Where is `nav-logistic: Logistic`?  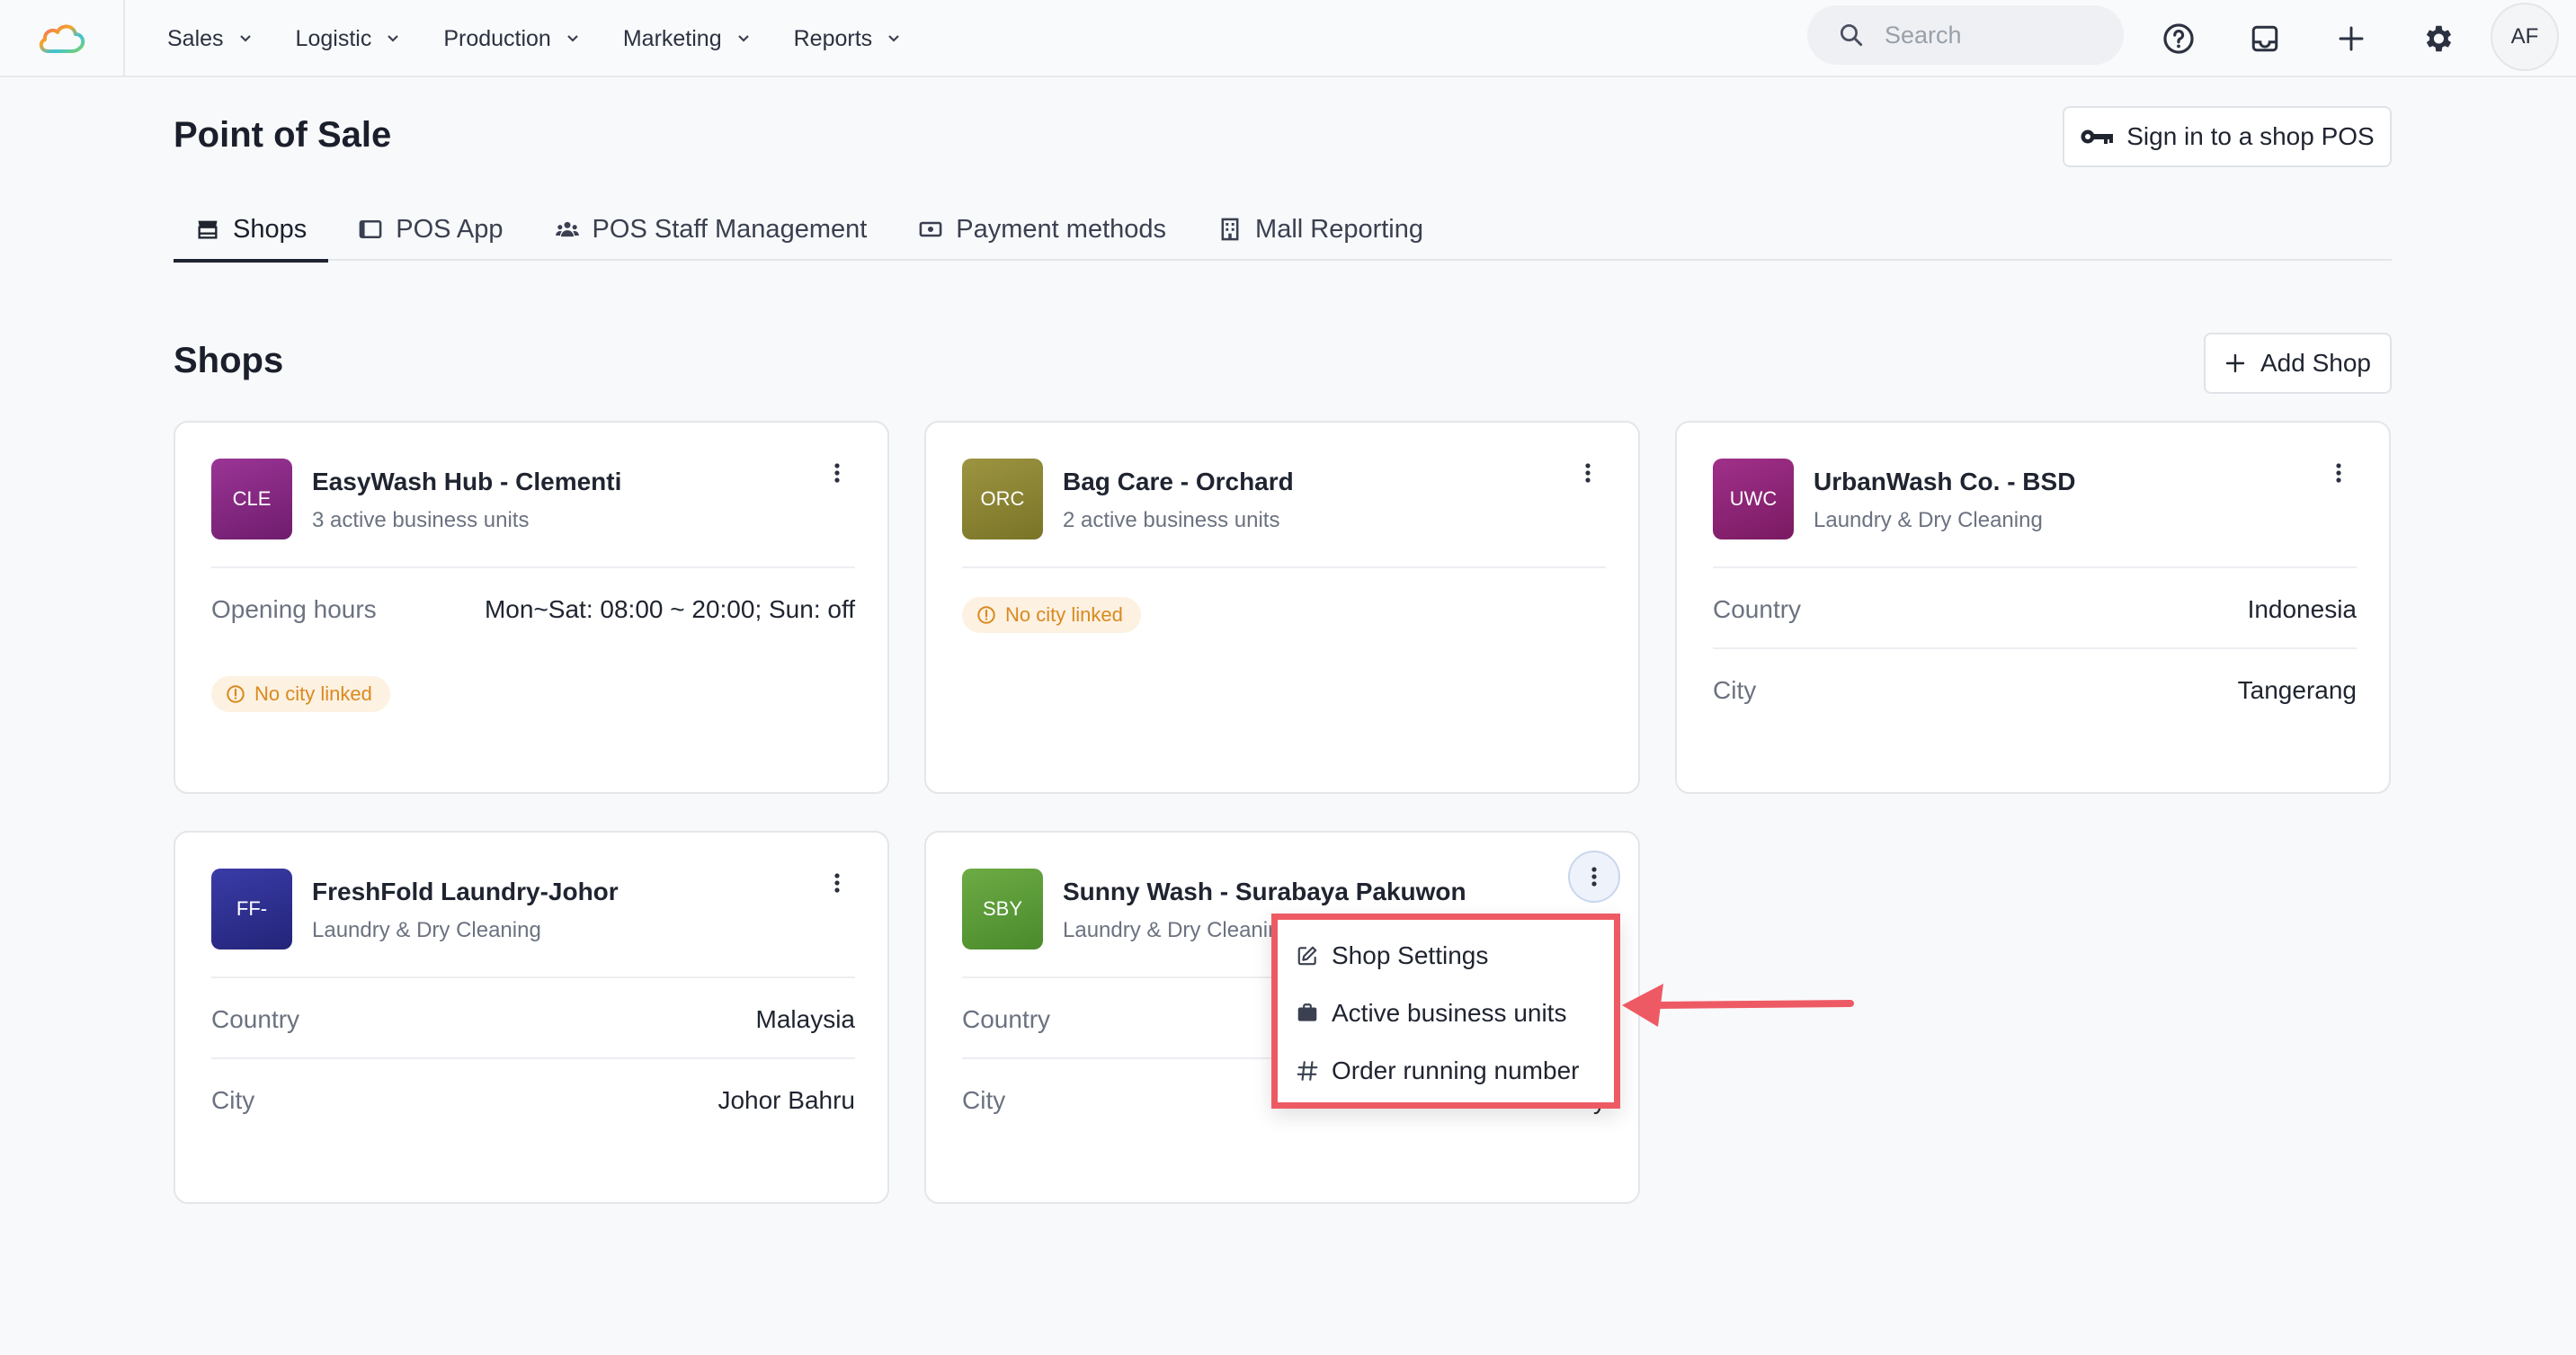 nav-logistic: Logistic is located at coordinates (350, 39).